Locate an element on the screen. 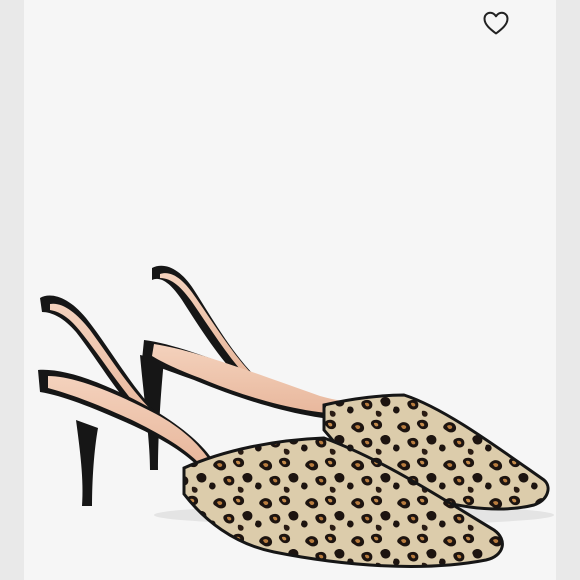 The width and height of the screenshot is (580, 580). favorite-button is located at coordinates (498, 25).